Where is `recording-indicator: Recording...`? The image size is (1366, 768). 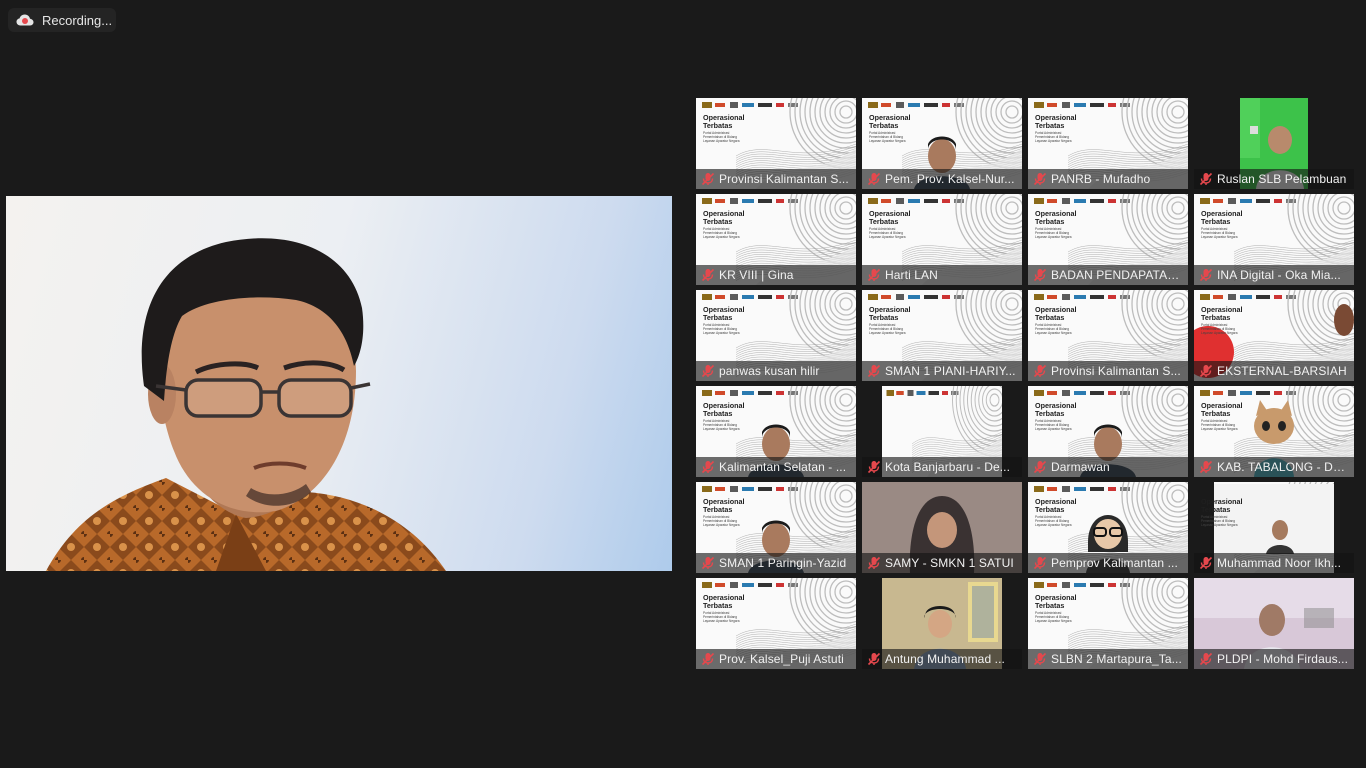 recording-indicator: Recording... is located at coordinates (62, 20).